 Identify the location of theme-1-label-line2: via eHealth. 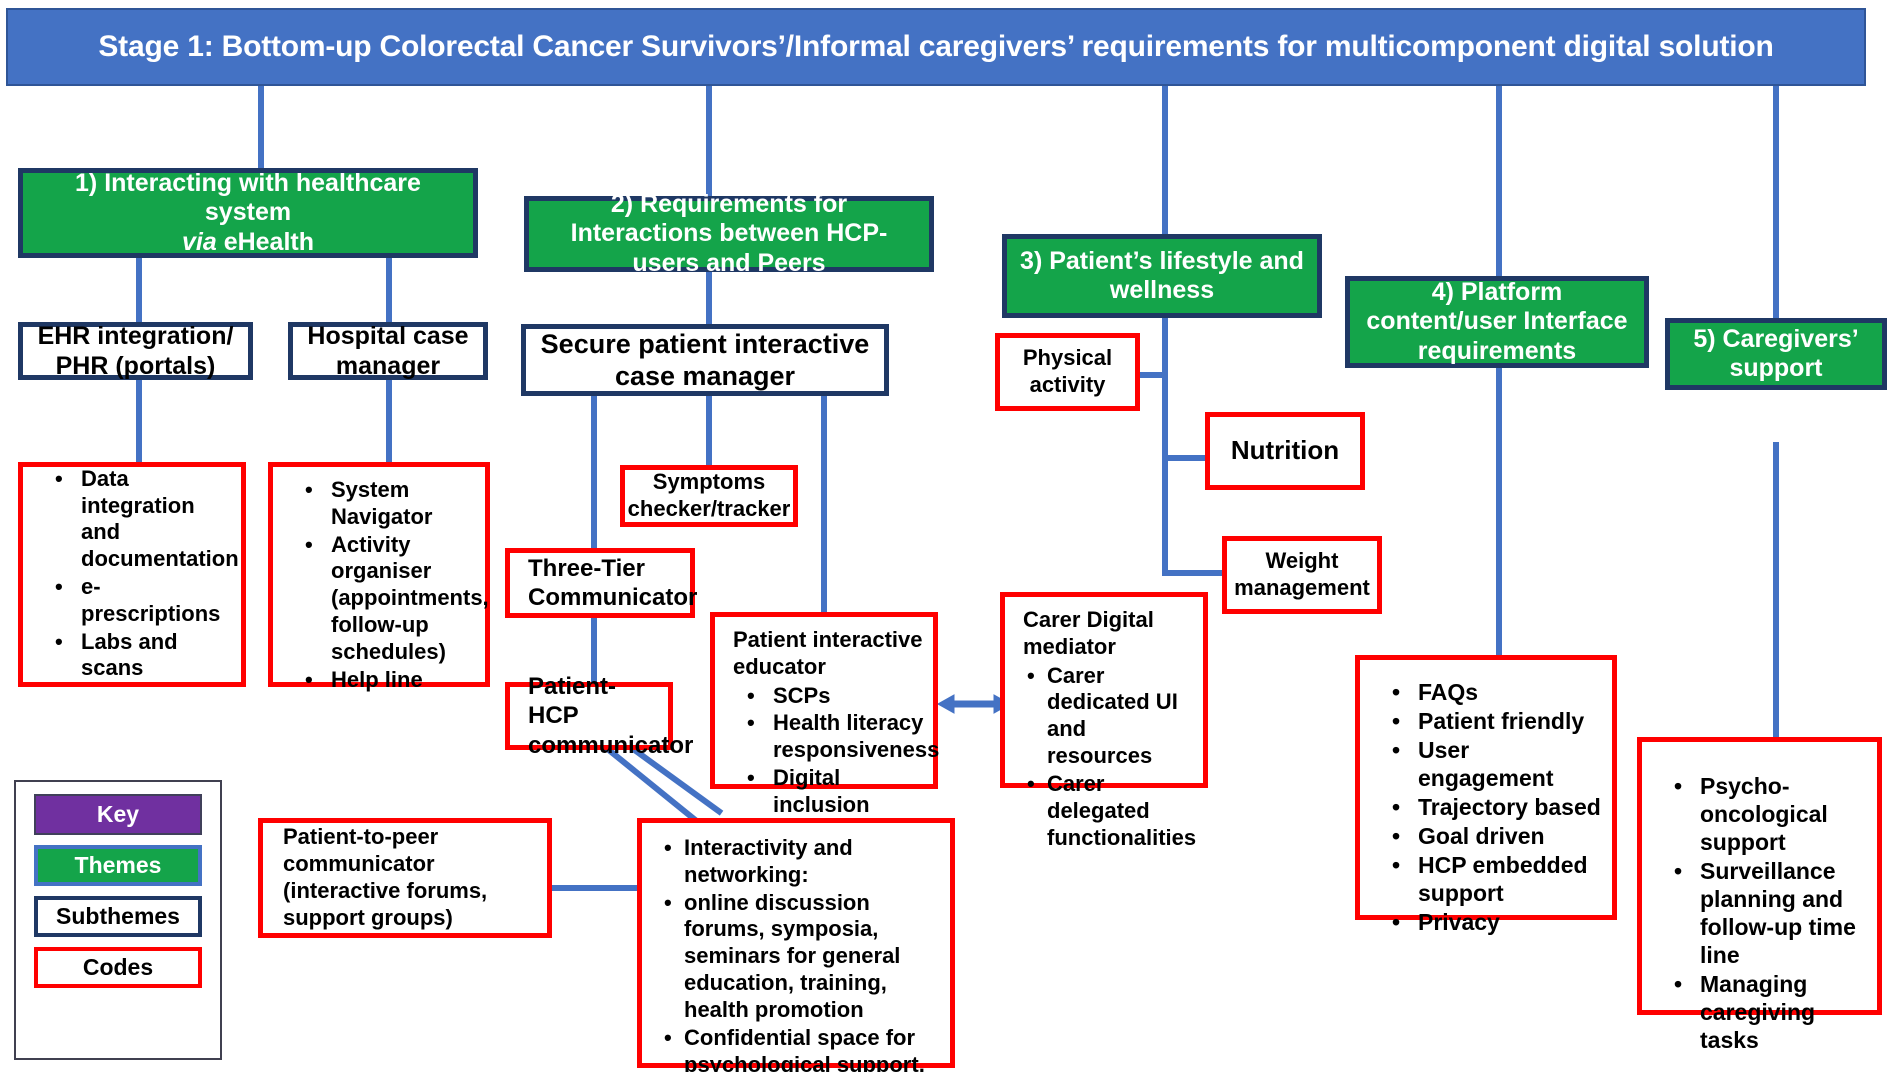
(248, 243).